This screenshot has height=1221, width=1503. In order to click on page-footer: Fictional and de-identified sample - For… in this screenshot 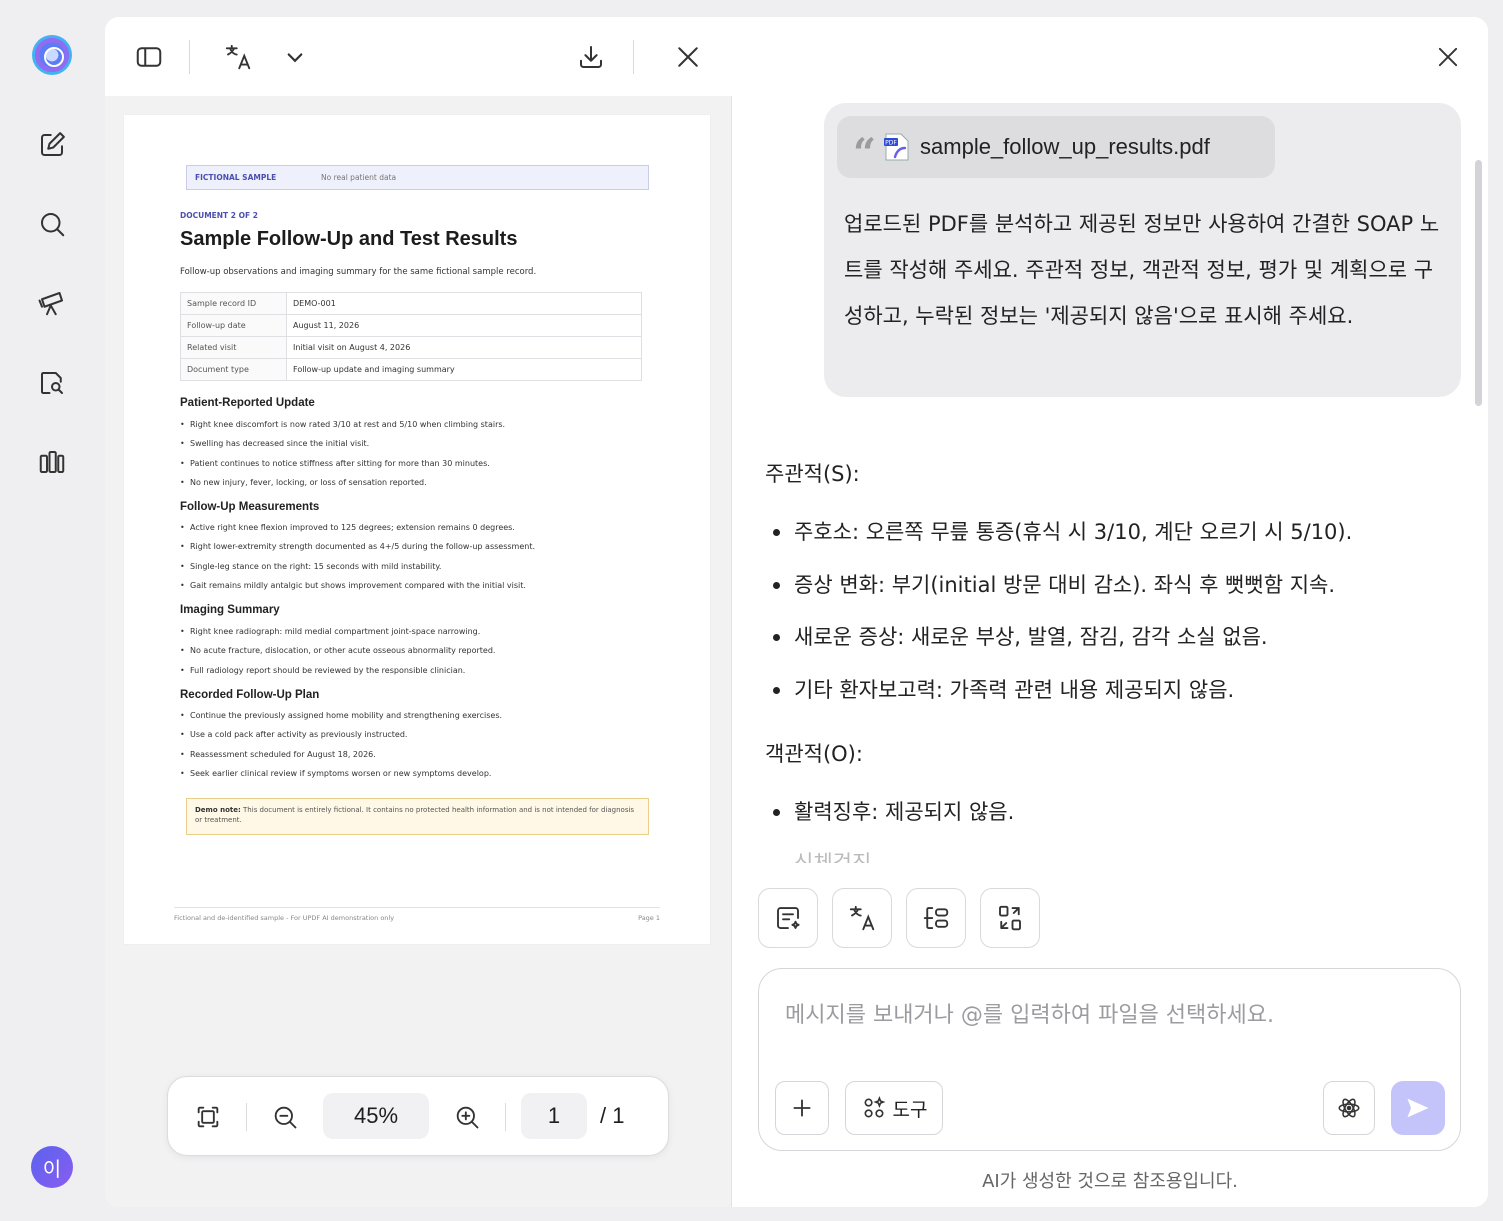, I will do `click(417, 914)`.